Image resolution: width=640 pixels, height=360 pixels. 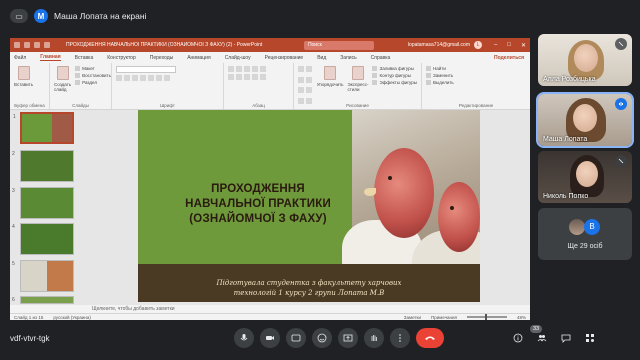 What do you see at coordinates (439, 45) in the screenshot?
I see `account-email: lopatamasa714@gmail.com` at bounding box center [439, 45].